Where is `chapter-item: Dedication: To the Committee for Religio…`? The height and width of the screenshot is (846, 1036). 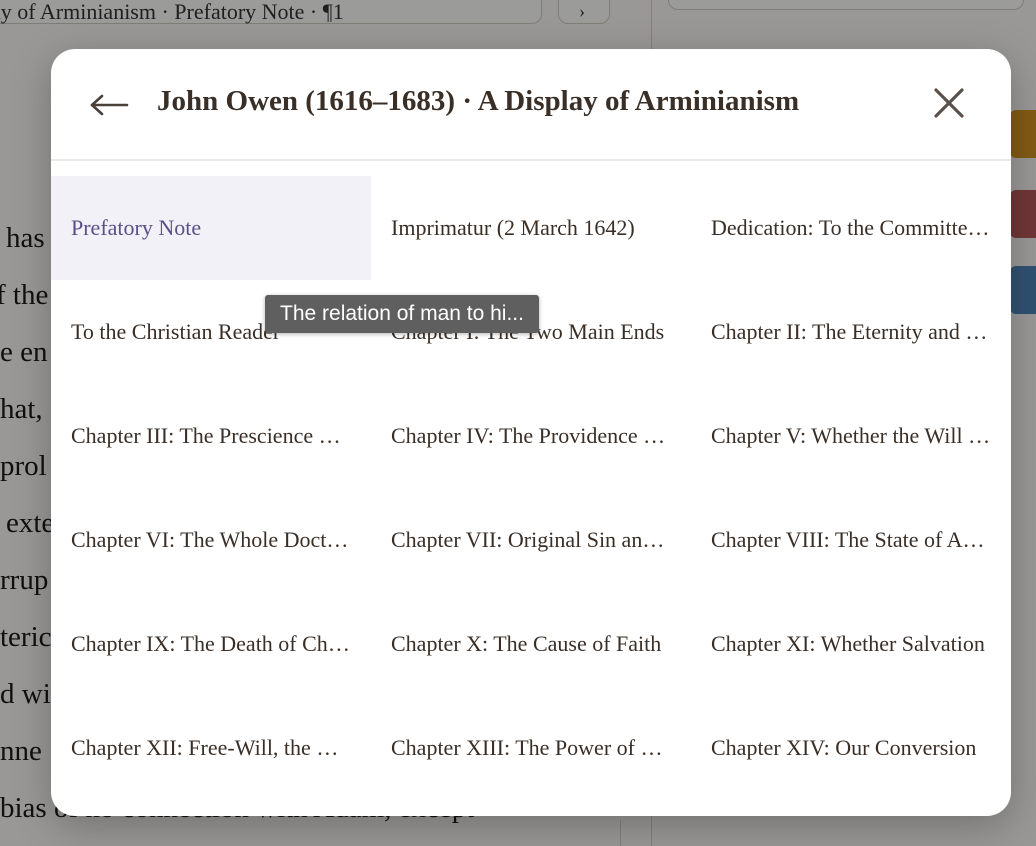
chapter-item: Dedication: To the Committee for Religio… is located at coordinates (851, 228).